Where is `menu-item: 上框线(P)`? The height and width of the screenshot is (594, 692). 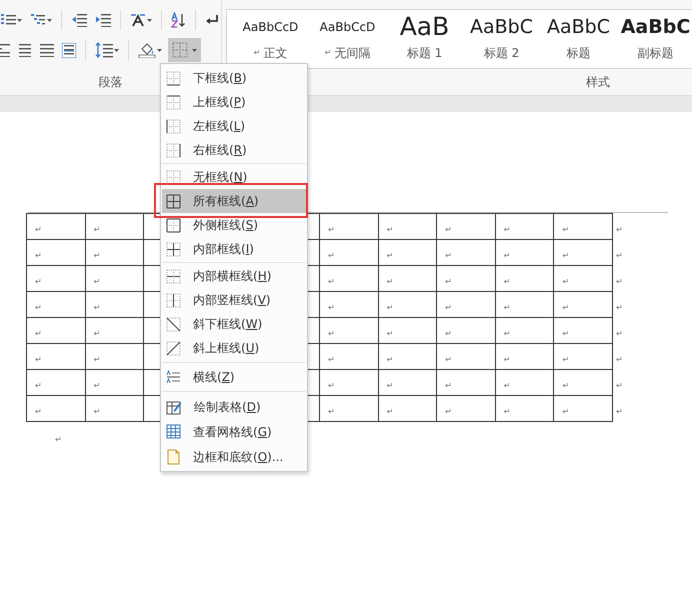
menu-item: 上框线(P) is located at coordinates (234, 102).